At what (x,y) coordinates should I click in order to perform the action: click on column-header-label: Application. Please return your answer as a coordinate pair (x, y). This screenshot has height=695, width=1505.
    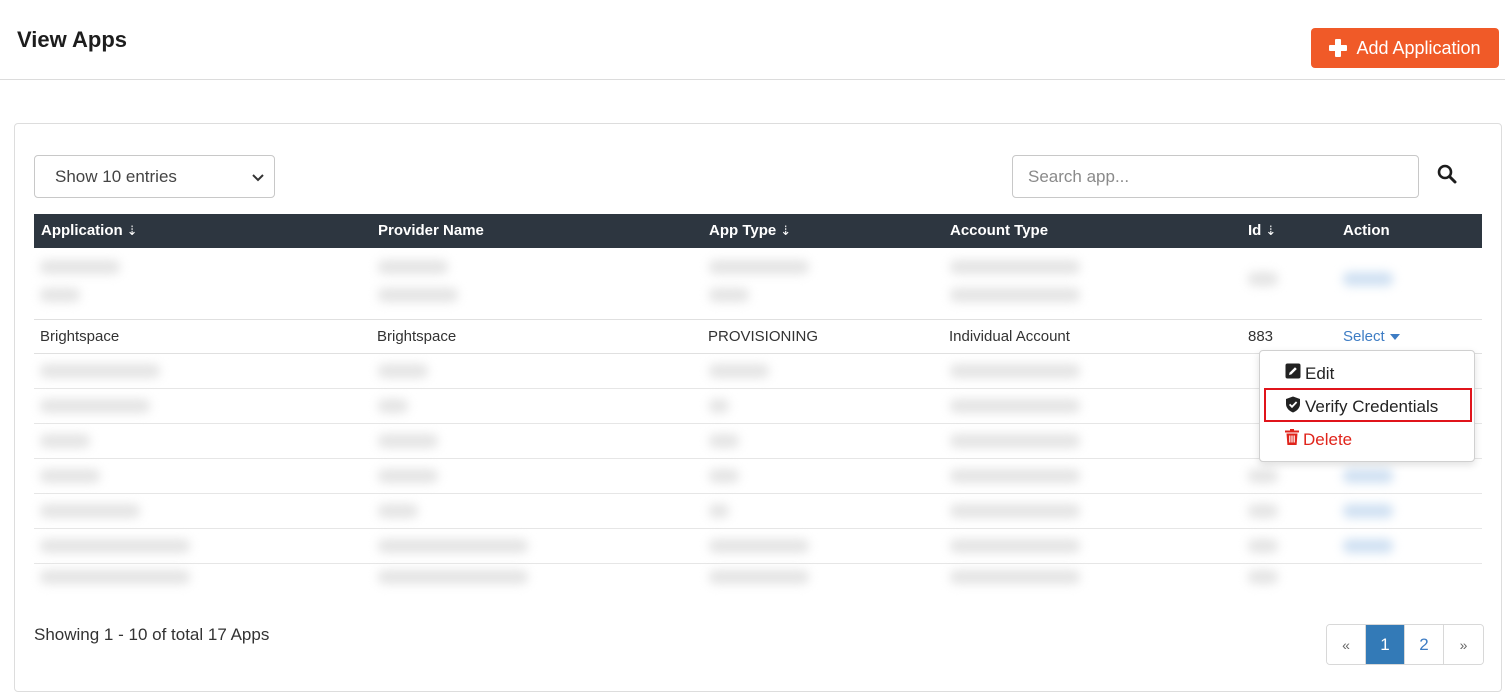
    Looking at the image, I should click on (82, 230).